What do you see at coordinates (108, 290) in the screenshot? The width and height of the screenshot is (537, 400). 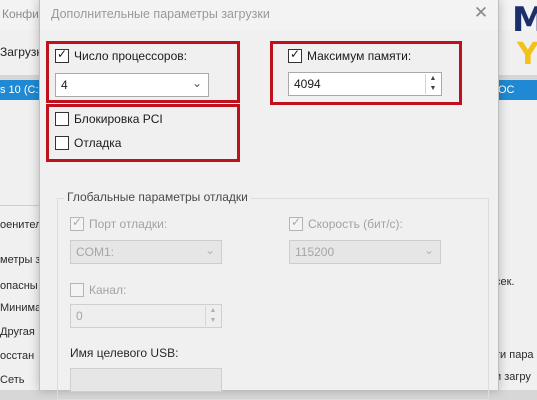 I see `channel-label: Канал:` at bounding box center [108, 290].